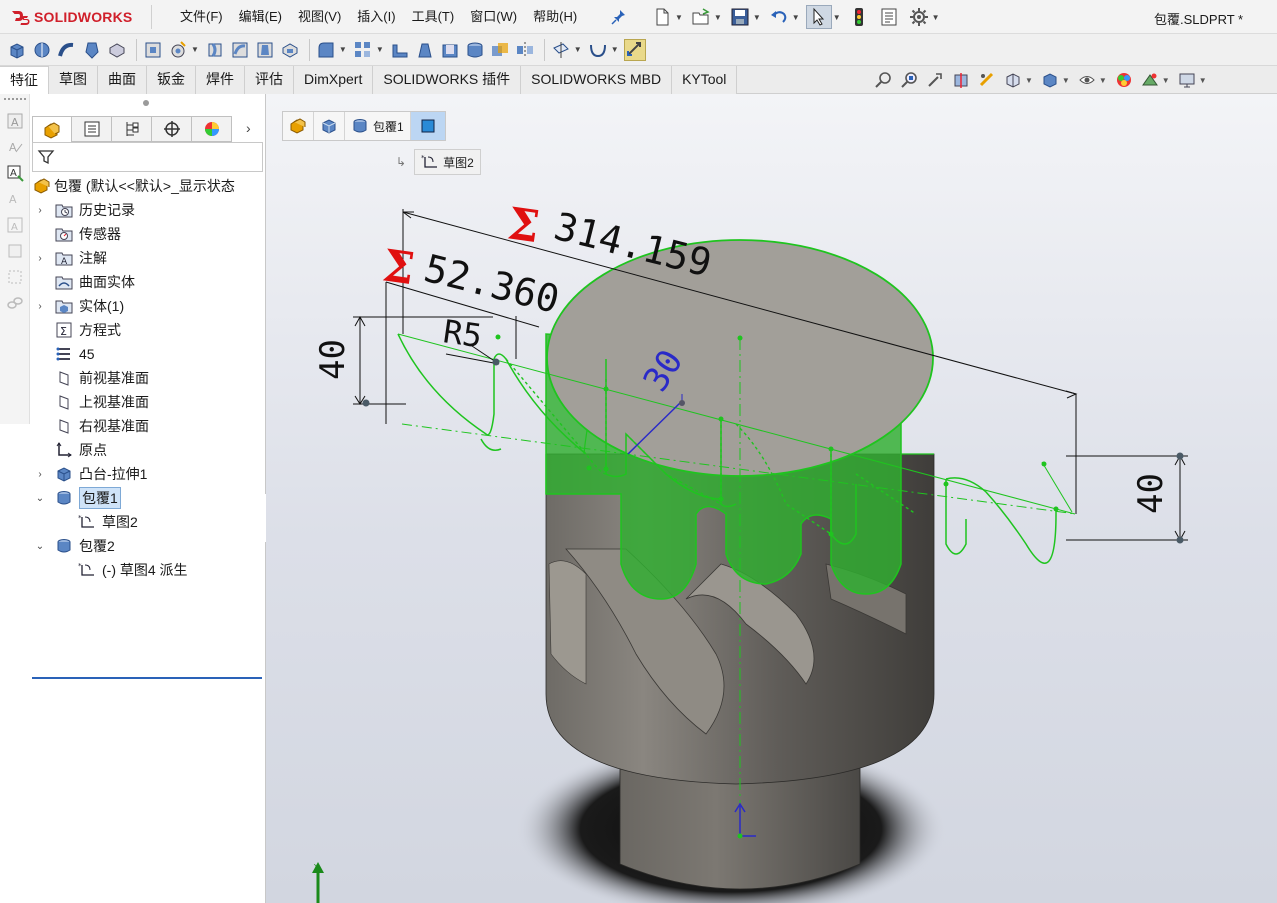 This screenshot has height=903, width=1277. Describe the element at coordinates (146, 103) in the screenshot. I see `panel-grip` at that location.